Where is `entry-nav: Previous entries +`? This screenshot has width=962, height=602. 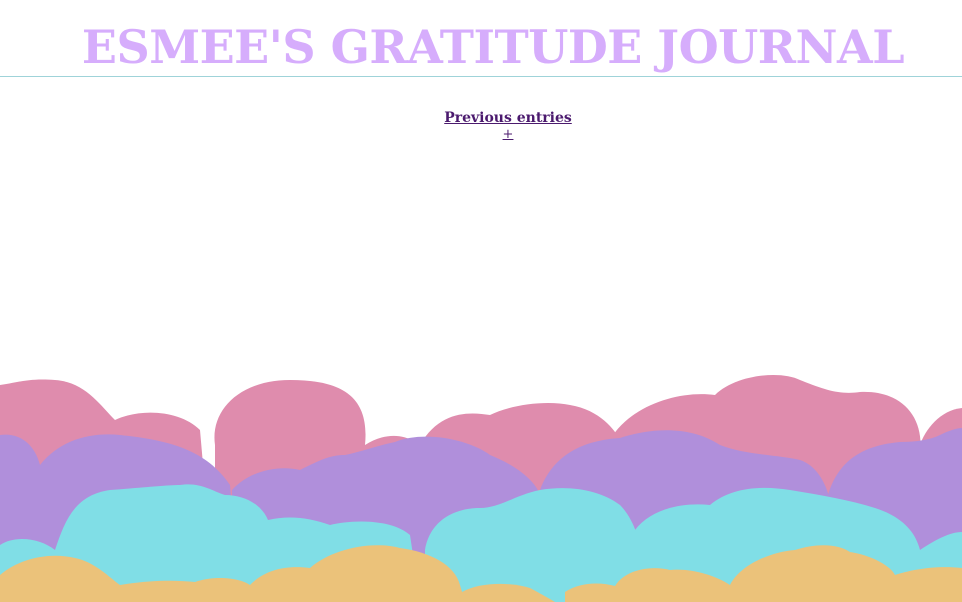
entry-nav: Previous entries + is located at coordinates (481, 126).